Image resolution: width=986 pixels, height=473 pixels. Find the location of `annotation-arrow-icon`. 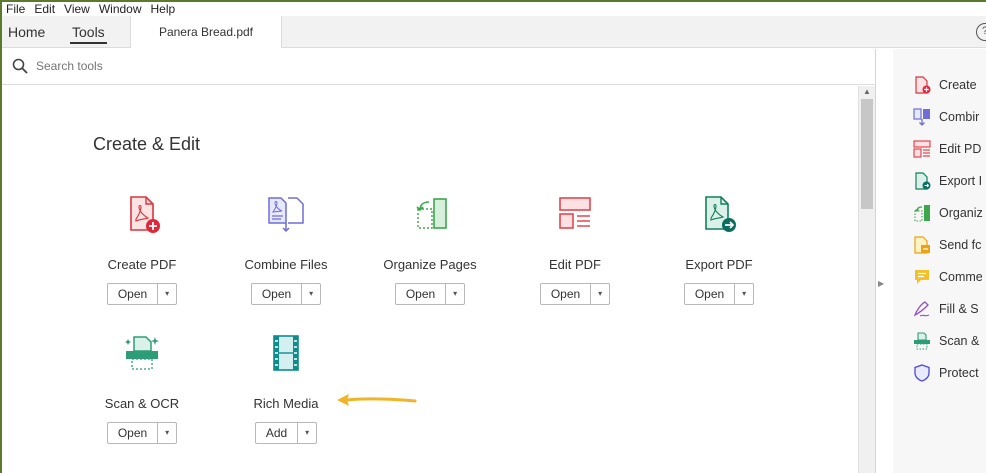

annotation-arrow-icon is located at coordinates (377, 400).